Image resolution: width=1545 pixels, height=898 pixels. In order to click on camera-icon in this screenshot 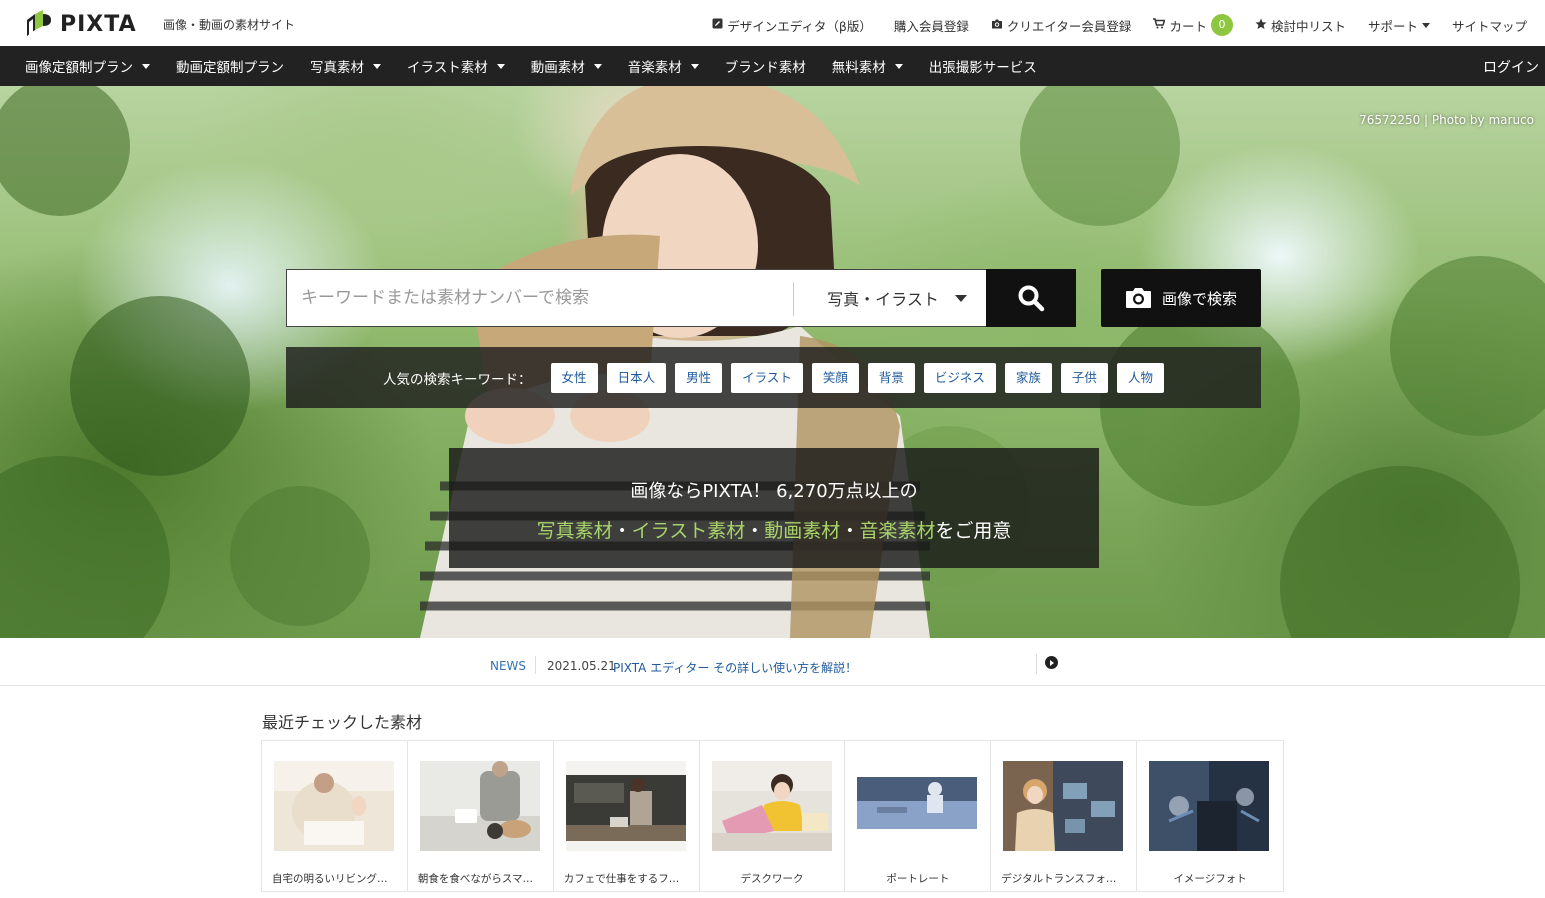, I will do `click(1138, 298)`.